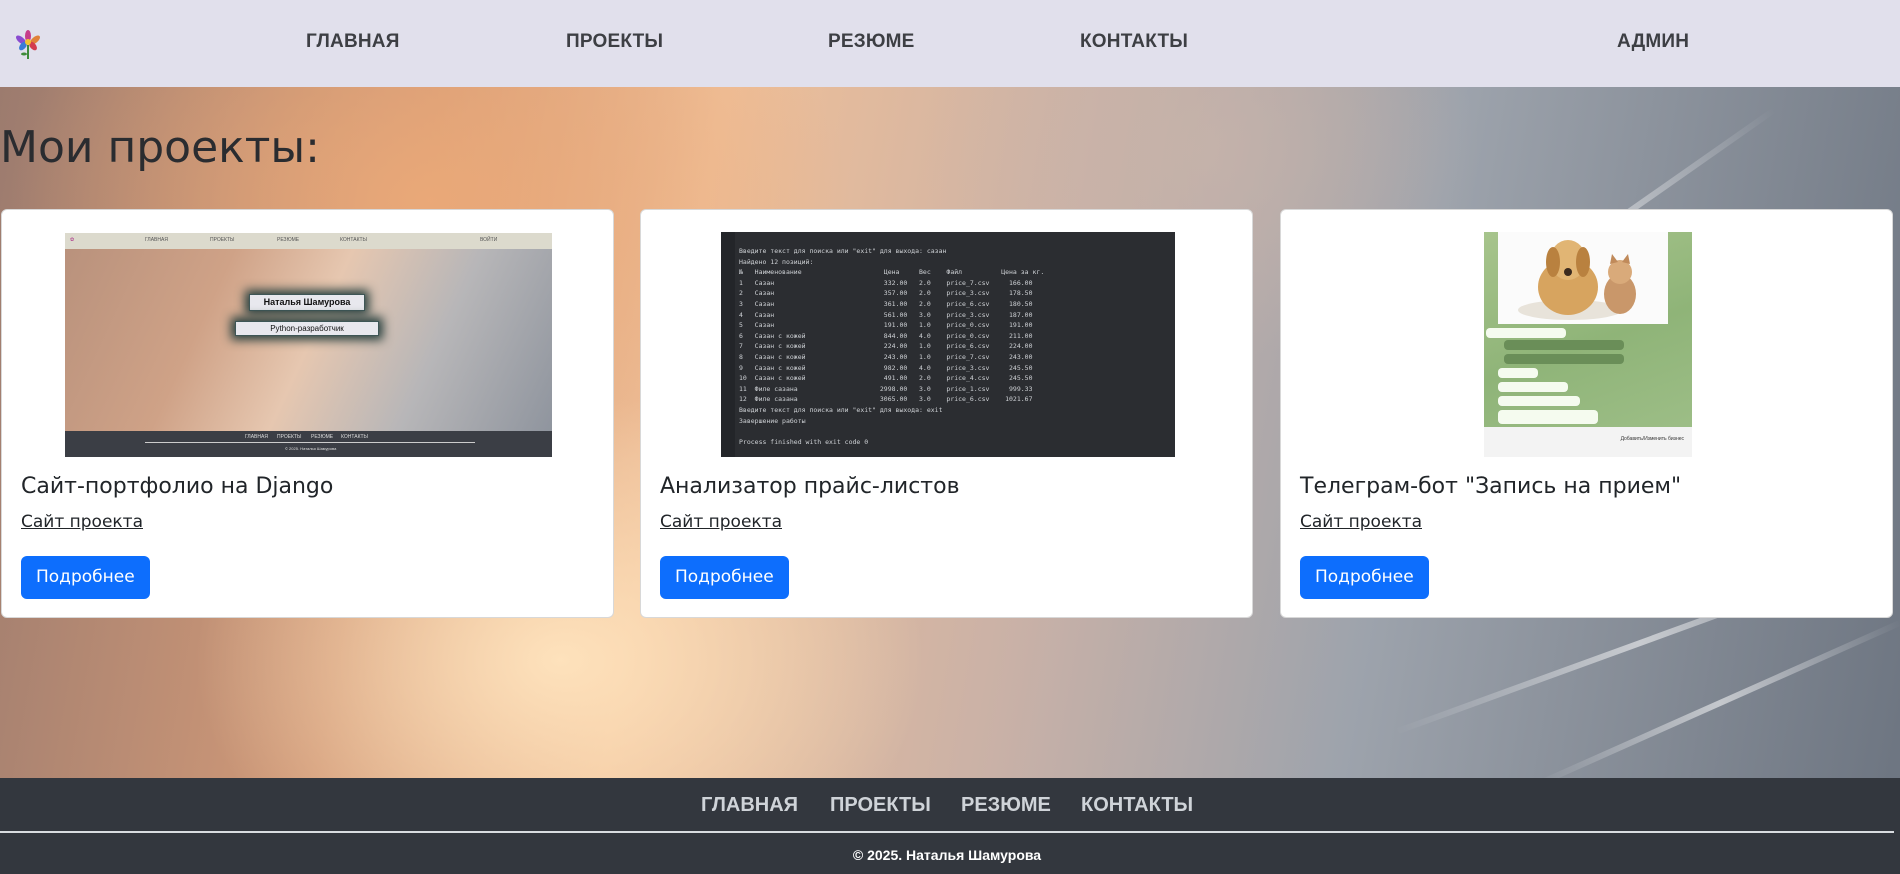  I want to click on card-title: Анализатор прайс-листов, so click(810, 486).